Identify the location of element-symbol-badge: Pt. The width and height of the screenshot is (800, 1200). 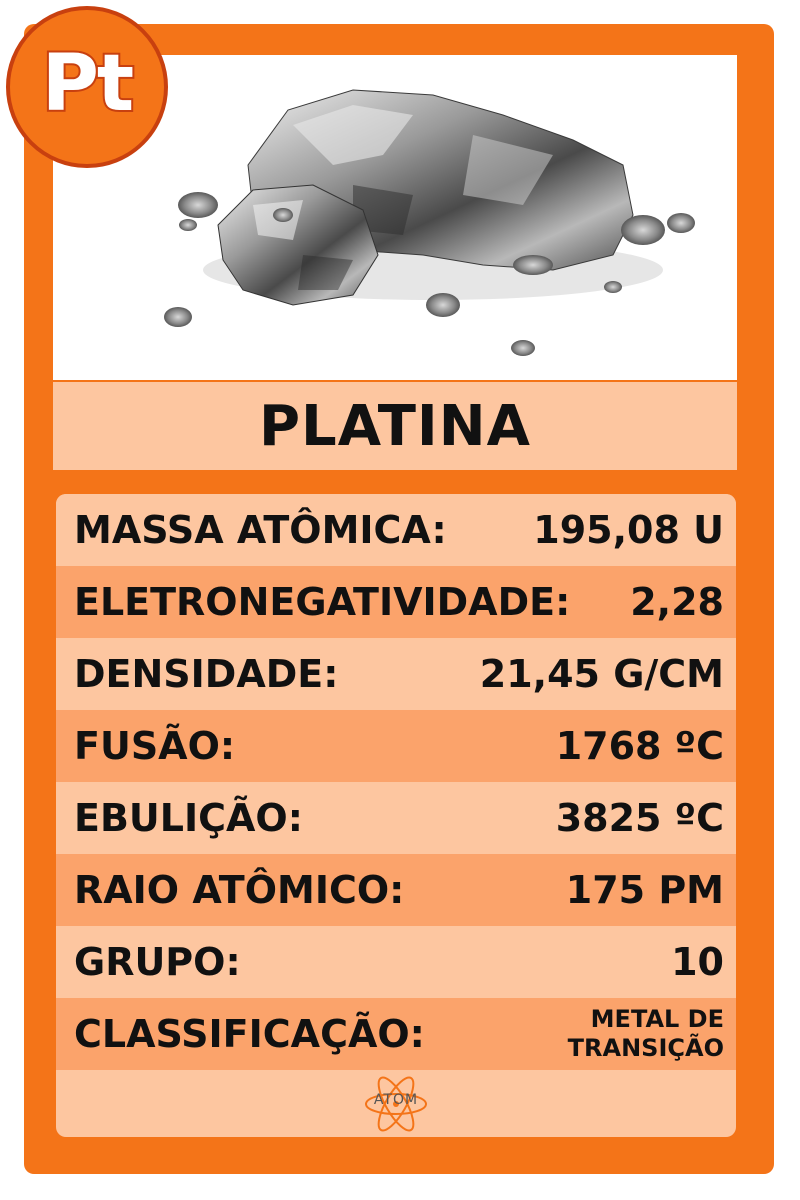
(87, 87).